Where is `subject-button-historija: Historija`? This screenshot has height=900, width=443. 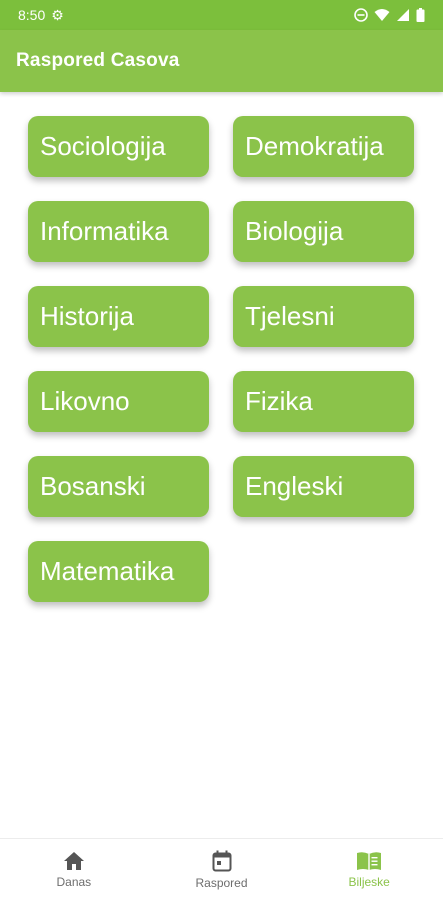
subject-button-historija: Historija is located at coordinates (118, 316).